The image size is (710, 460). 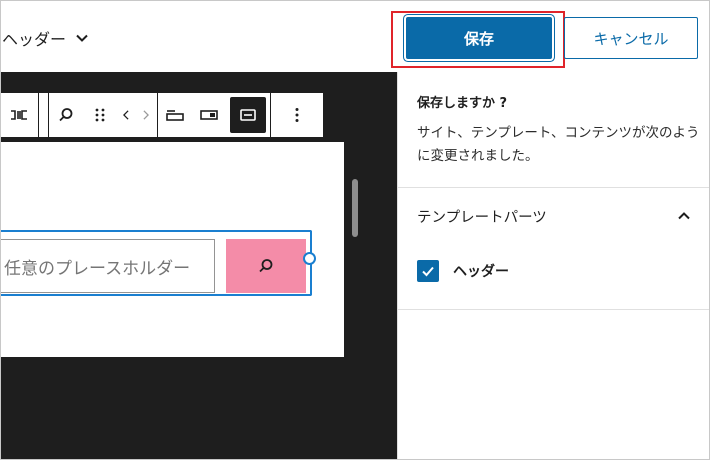 What do you see at coordinates (107, 266) in the screenshot?
I see `search-input: 任意のプレースホルダー` at bounding box center [107, 266].